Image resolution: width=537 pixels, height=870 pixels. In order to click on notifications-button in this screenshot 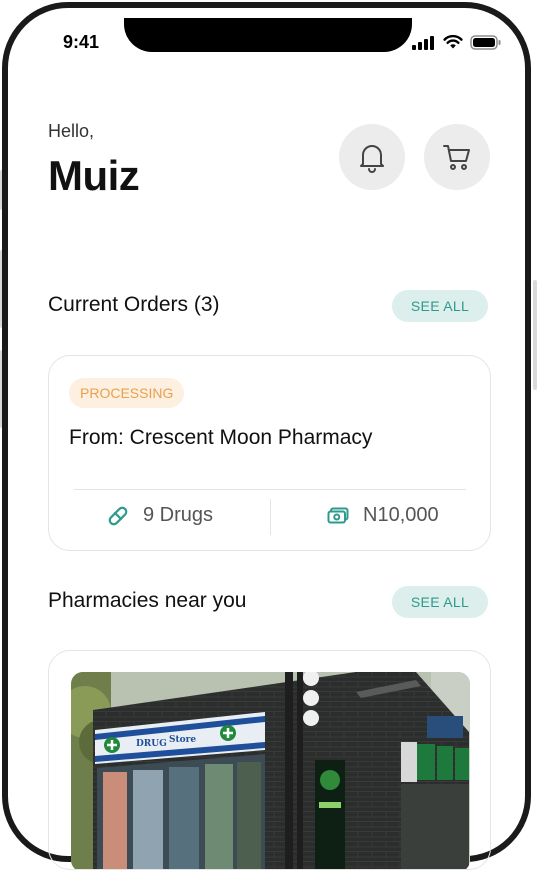, I will do `click(372, 157)`.